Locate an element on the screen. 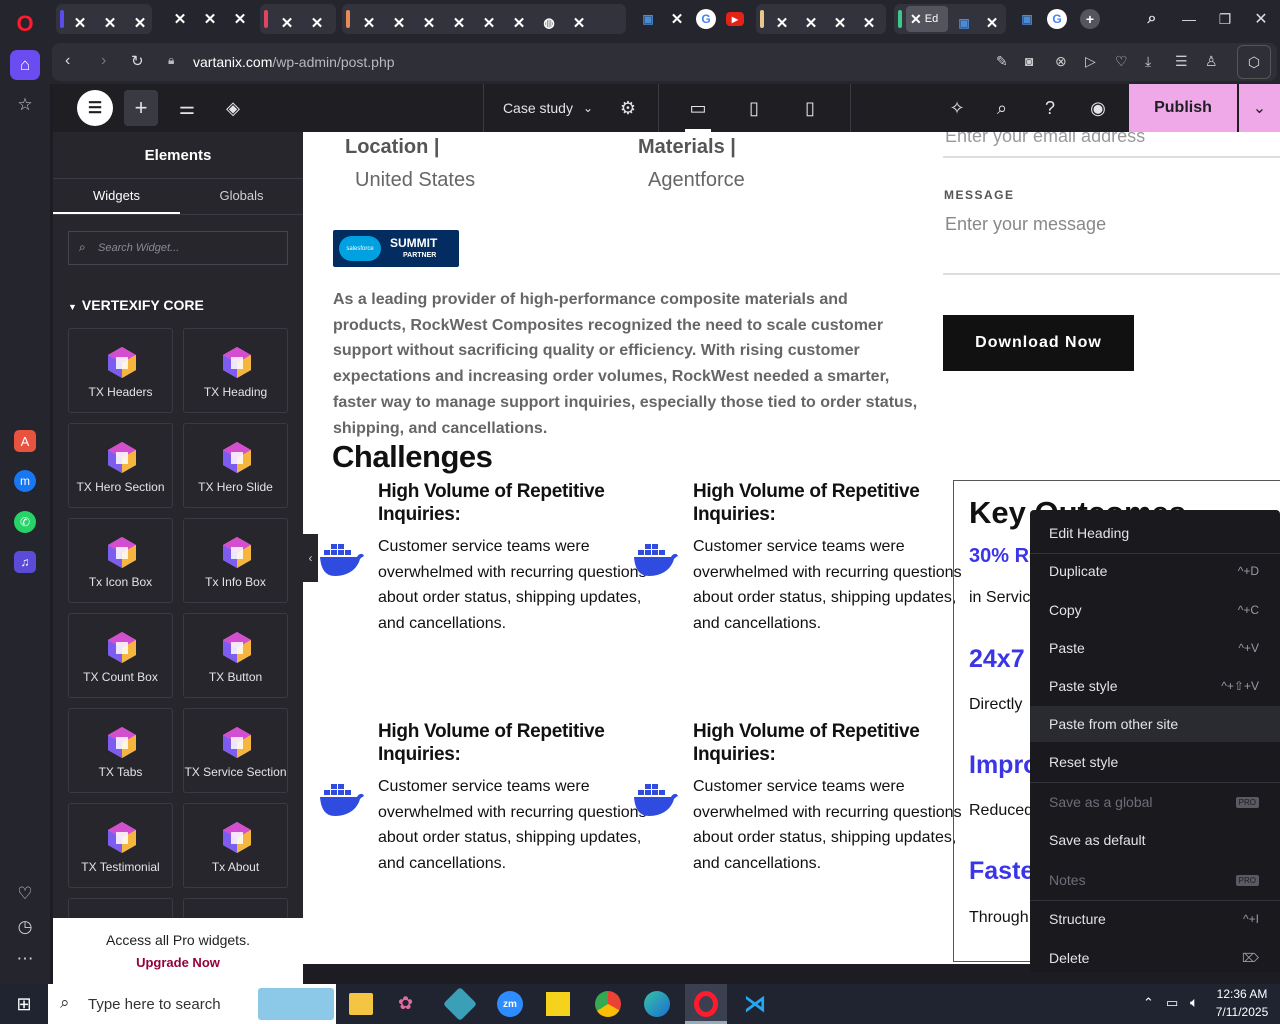 This screenshot has width=1280, height=1024. whatsapp-icon: ✆ is located at coordinates (25, 522).